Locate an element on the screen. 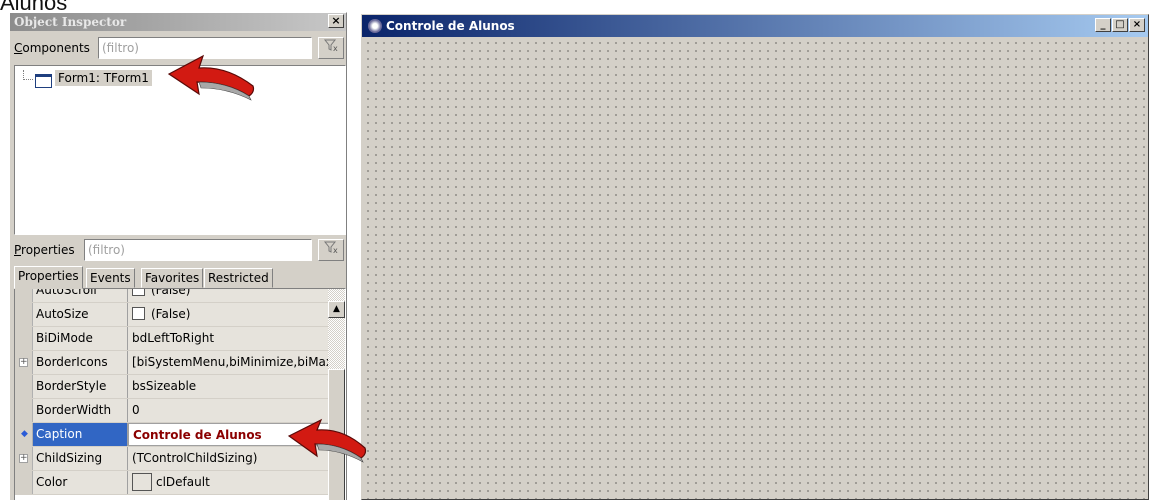  property-value: bdLeftToRight is located at coordinates (229, 338).